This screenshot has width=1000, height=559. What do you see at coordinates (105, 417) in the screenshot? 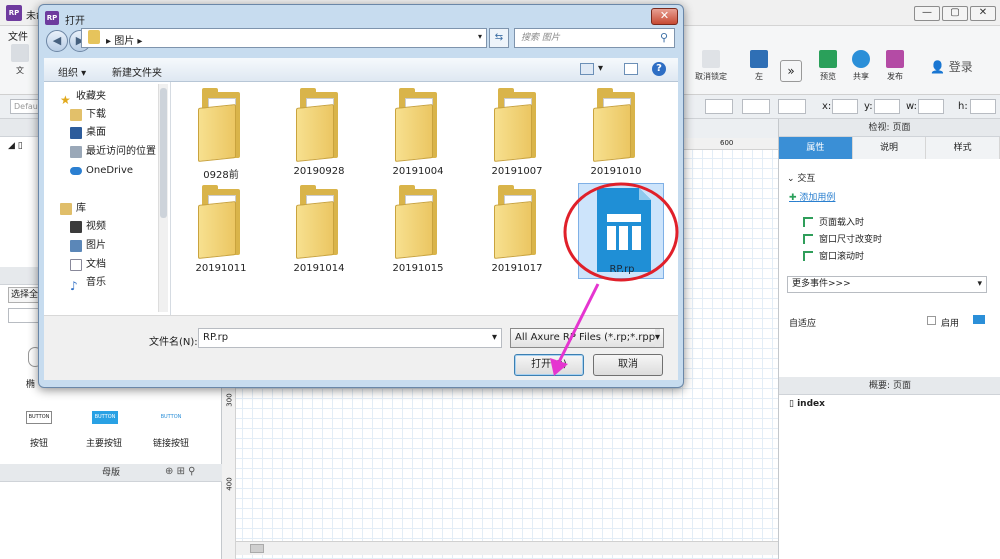
I see `primary-button-widget: BUTTON` at bounding box center [105, 417].